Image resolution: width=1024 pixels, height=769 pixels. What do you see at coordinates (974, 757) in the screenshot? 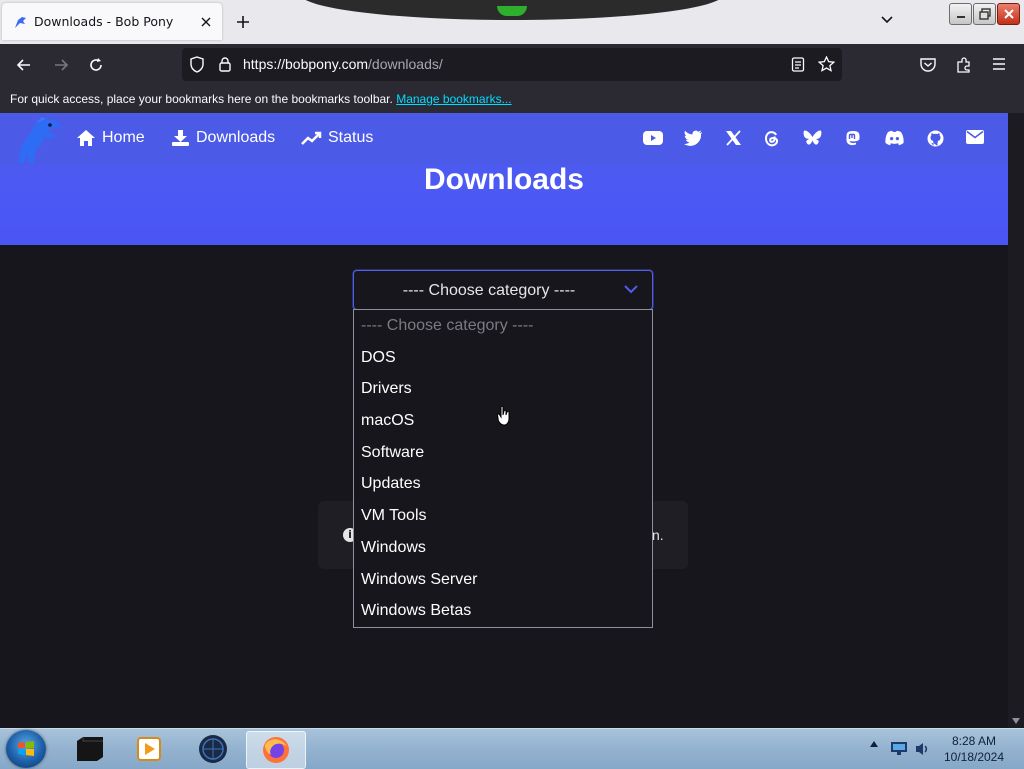
I see `clock-date: 10/18/2024` at bounding box center [974, 757].